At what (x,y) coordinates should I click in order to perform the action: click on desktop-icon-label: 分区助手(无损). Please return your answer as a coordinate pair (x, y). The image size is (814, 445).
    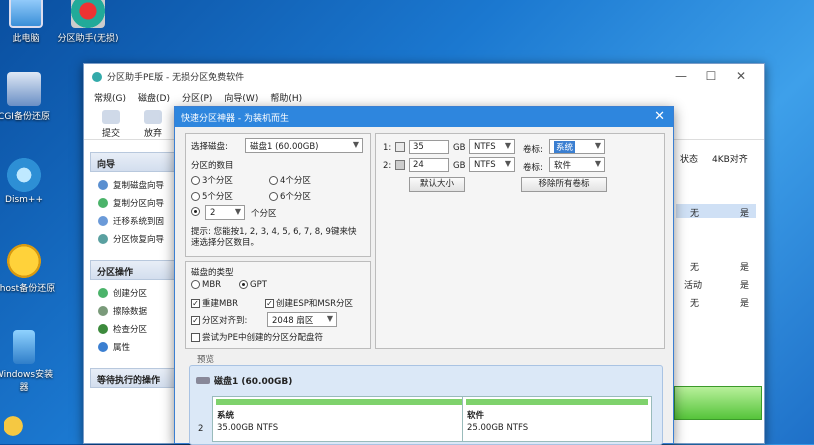
    Looking at the image, I should click on (88, 39).